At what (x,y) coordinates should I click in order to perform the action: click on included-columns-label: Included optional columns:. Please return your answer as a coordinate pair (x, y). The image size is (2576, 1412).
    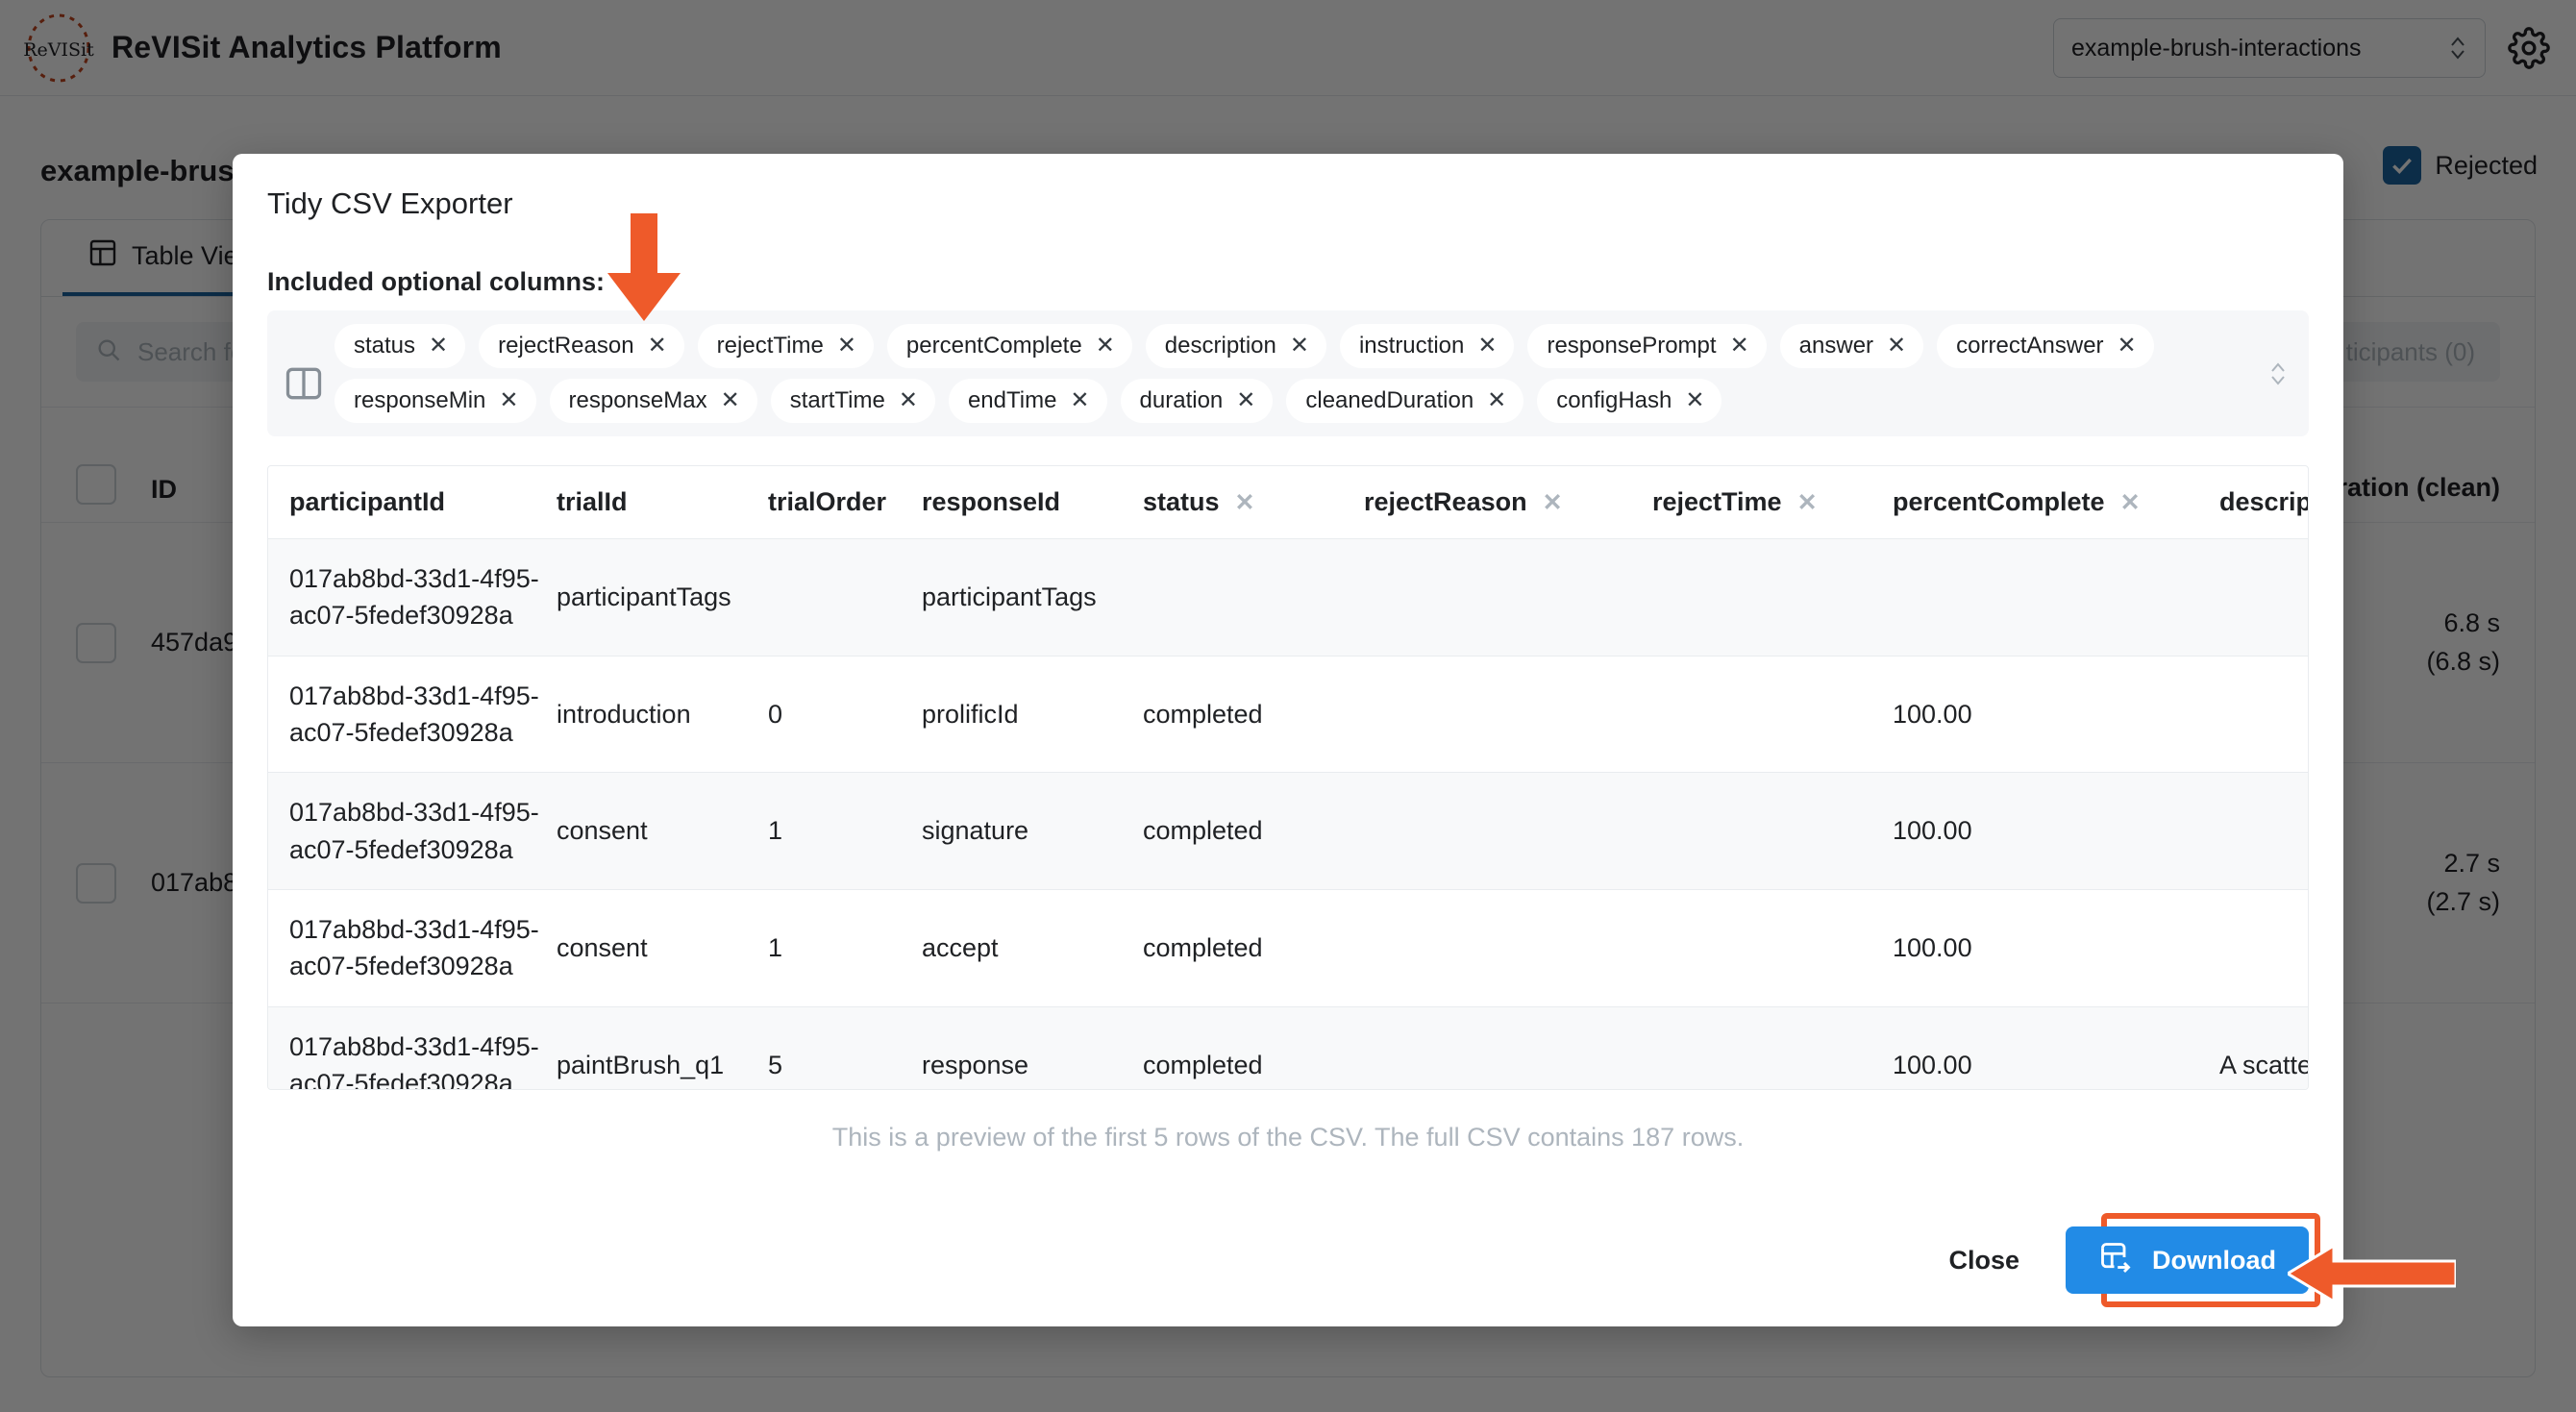
    Looking at the image, I should click on (436, 281).